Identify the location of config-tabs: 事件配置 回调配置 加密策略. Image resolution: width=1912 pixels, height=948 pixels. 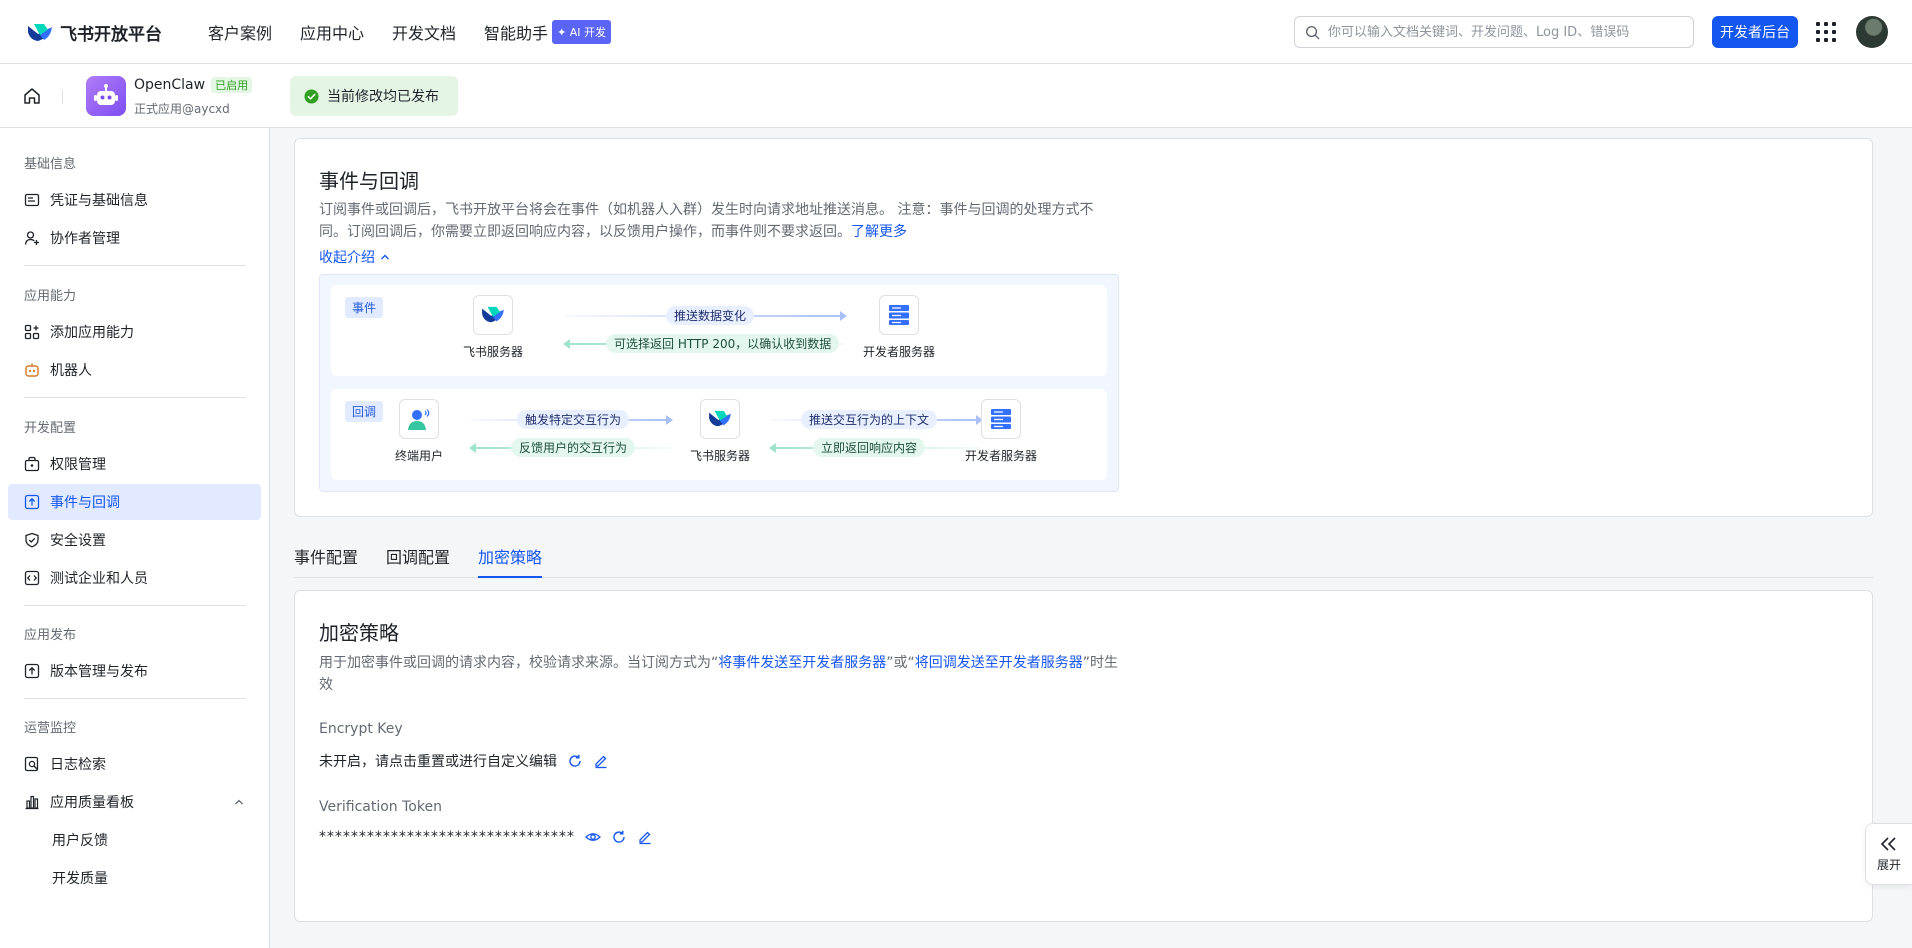
(1083, 559).